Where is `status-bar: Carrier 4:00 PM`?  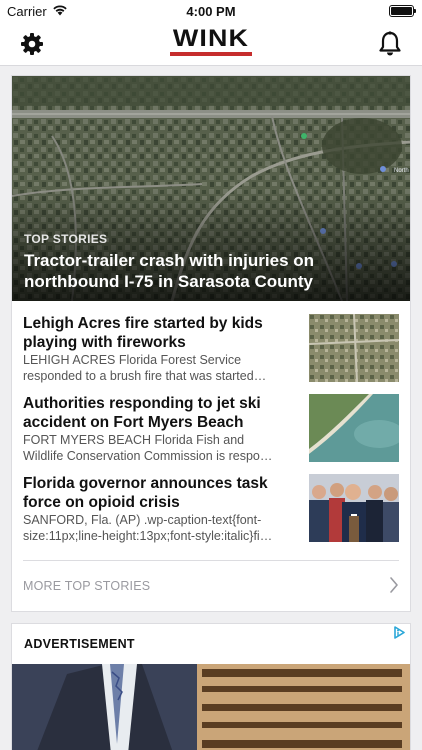 status-bar: Carrier 4:00 PM is located at coordinates (211, 11).